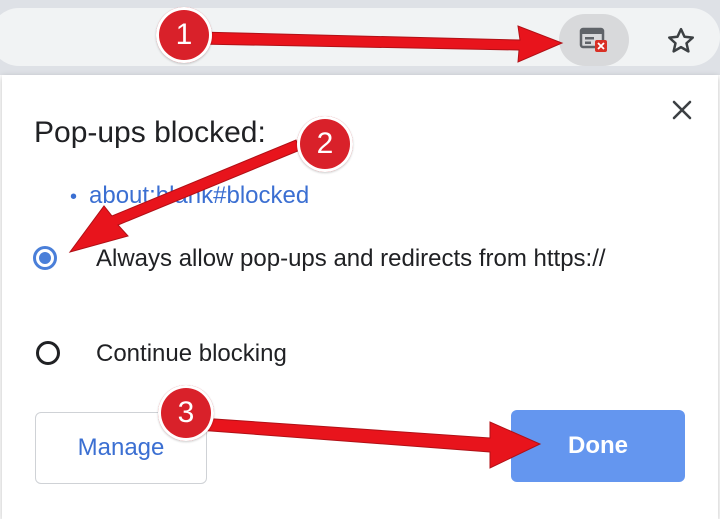  What do you see at coordinates (184, 35) in the screenshot?
I see `step-marker-1: 1` at bounding box center [184, 35].